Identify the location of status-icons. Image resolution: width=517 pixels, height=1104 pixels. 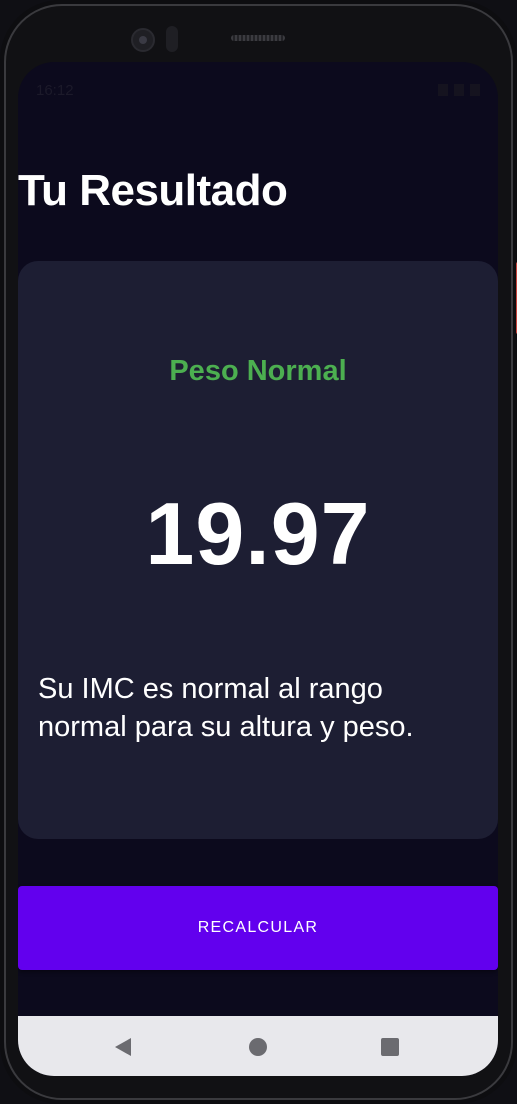
(459, 90).